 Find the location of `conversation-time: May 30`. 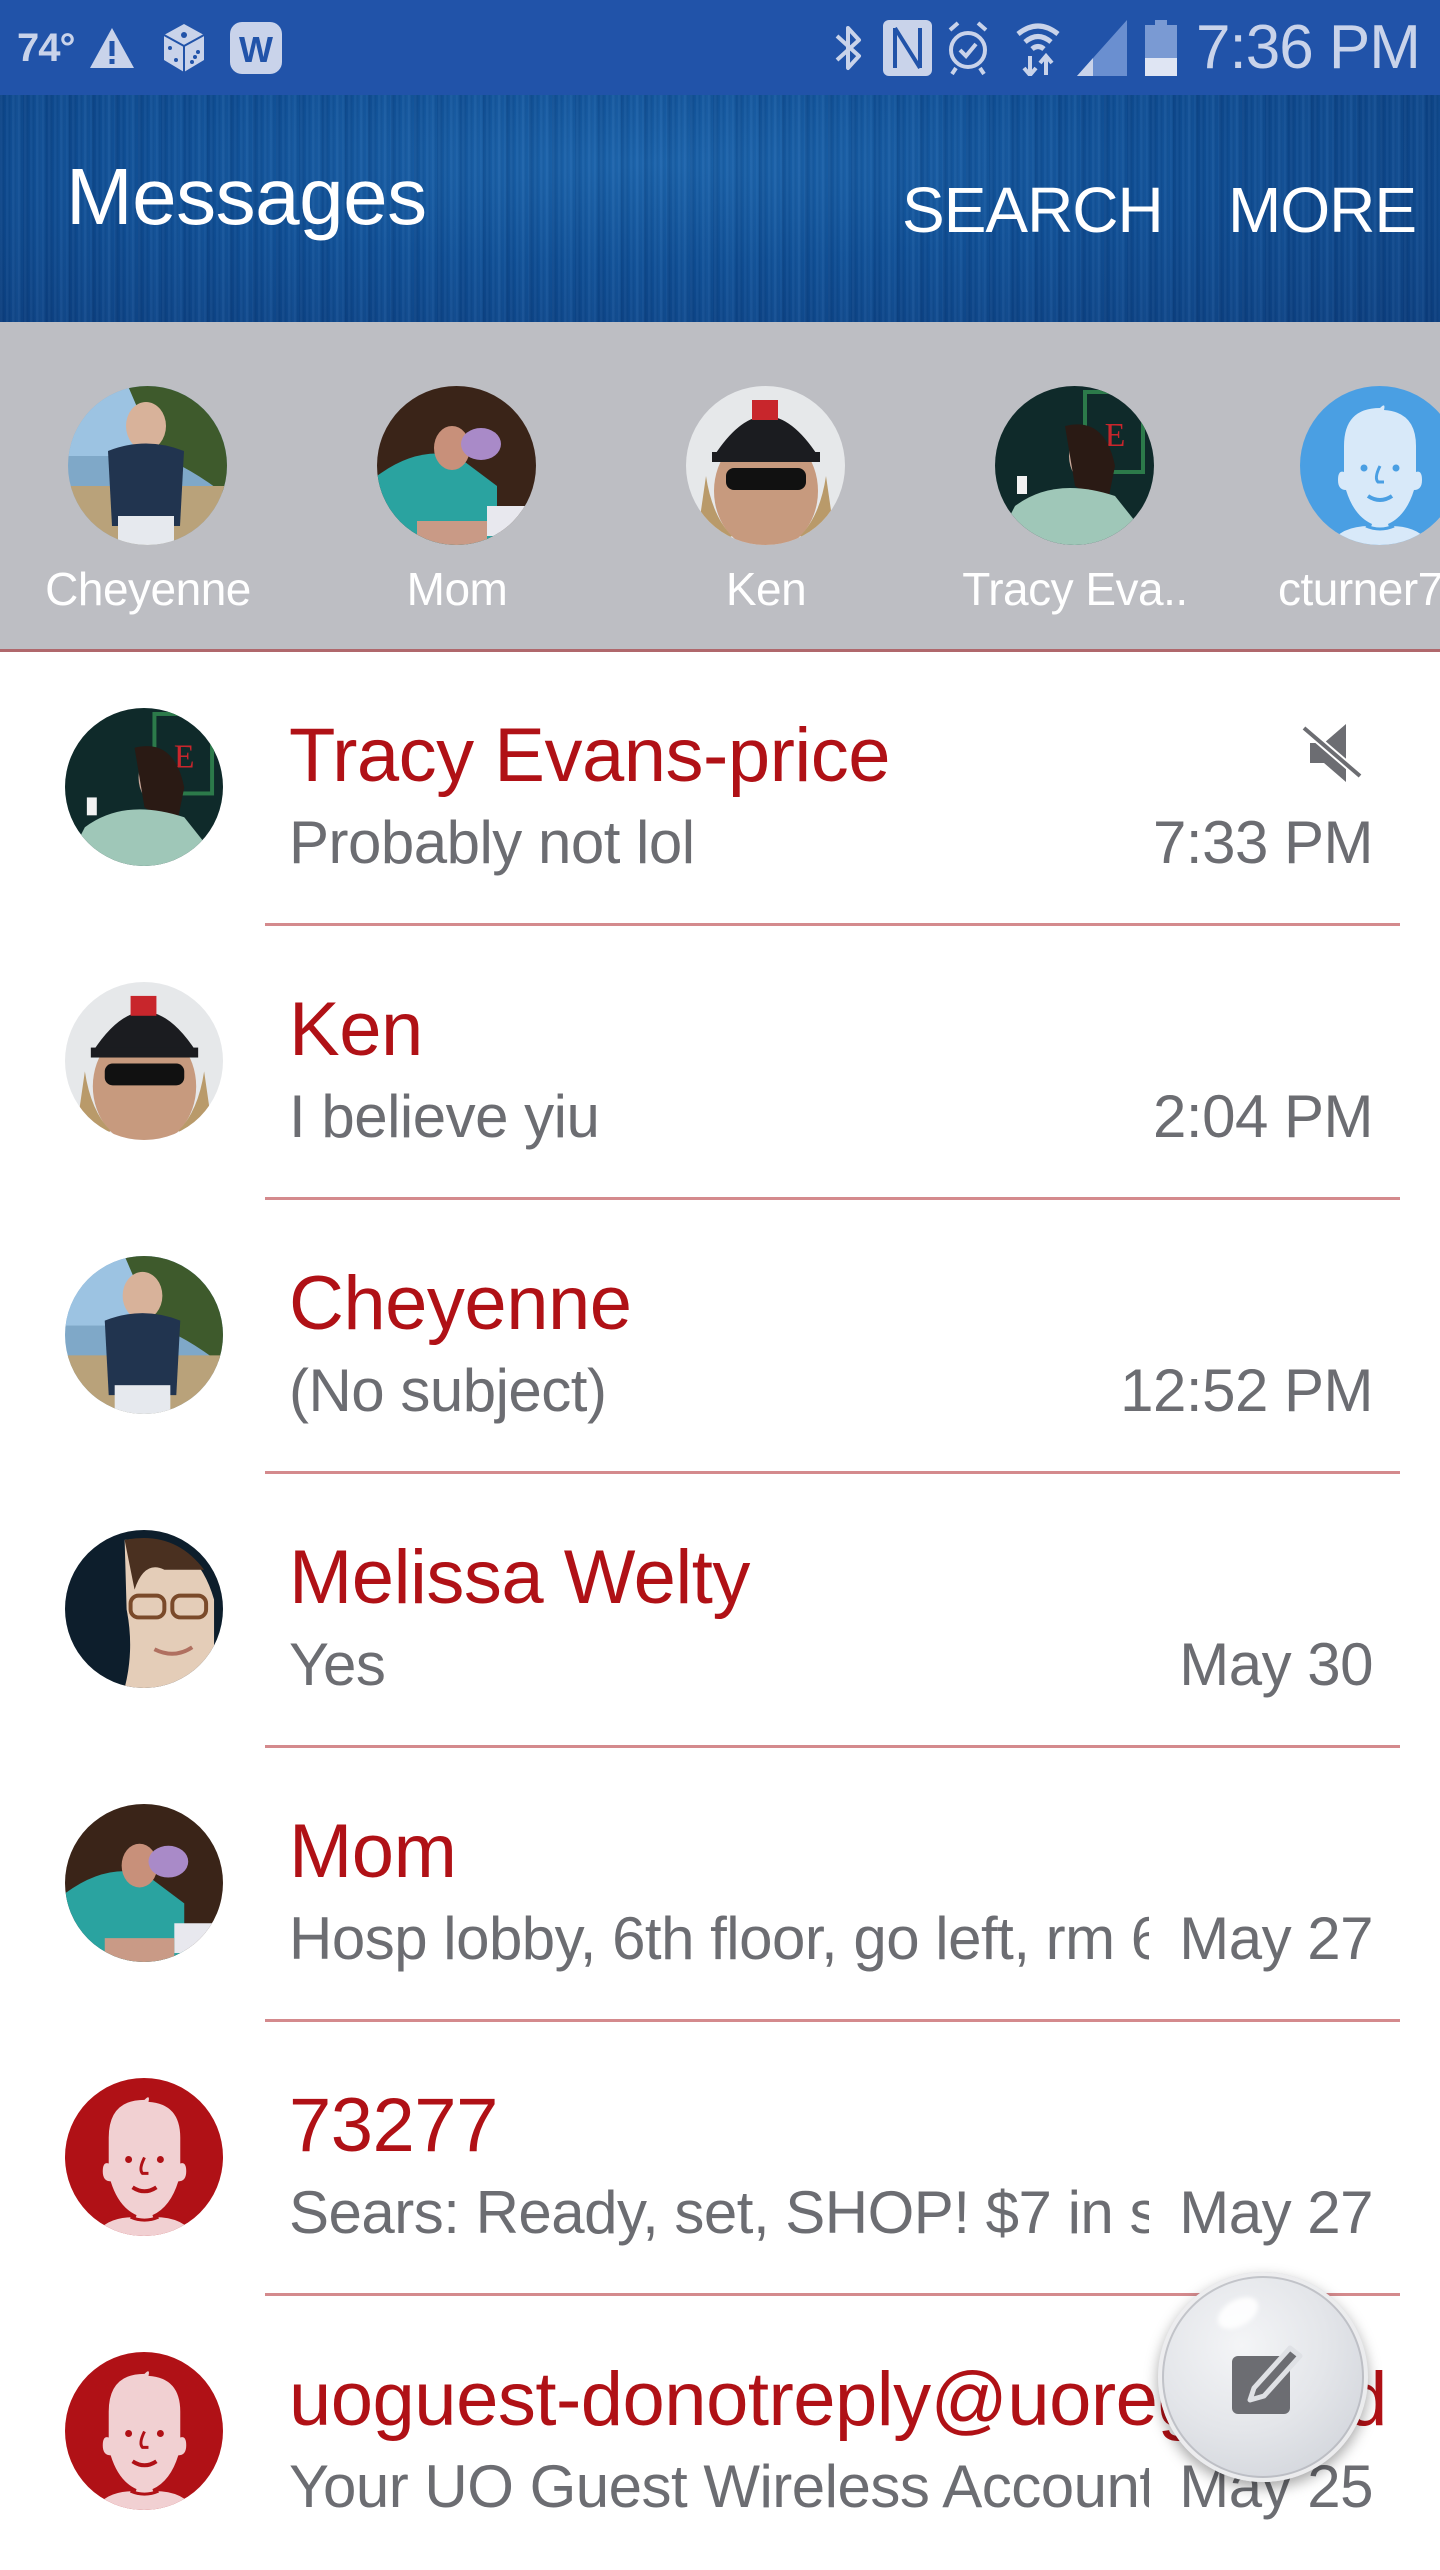

conversation-time: May 30 is located at coordinates (1276, 1664).